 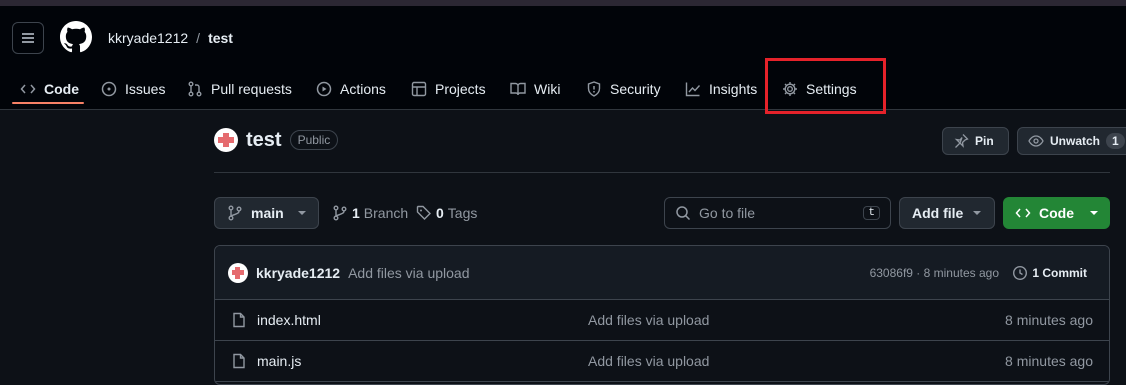 I want to click on tab-issues-label: Issues, so click(x=145, y=89).